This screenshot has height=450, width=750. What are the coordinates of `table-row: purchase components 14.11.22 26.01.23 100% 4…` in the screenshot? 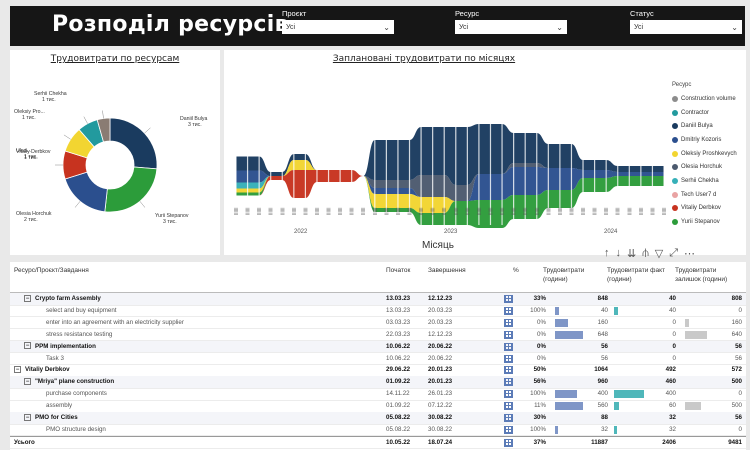 It's located at (378, 394).